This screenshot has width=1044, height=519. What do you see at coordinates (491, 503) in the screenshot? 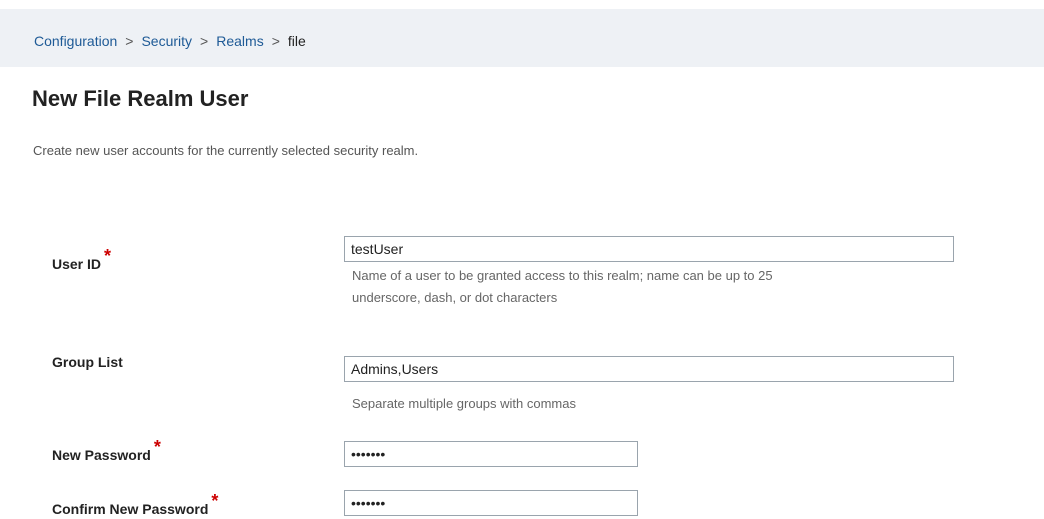
I see `confirm-password-field` at bounding box center [491, 503].